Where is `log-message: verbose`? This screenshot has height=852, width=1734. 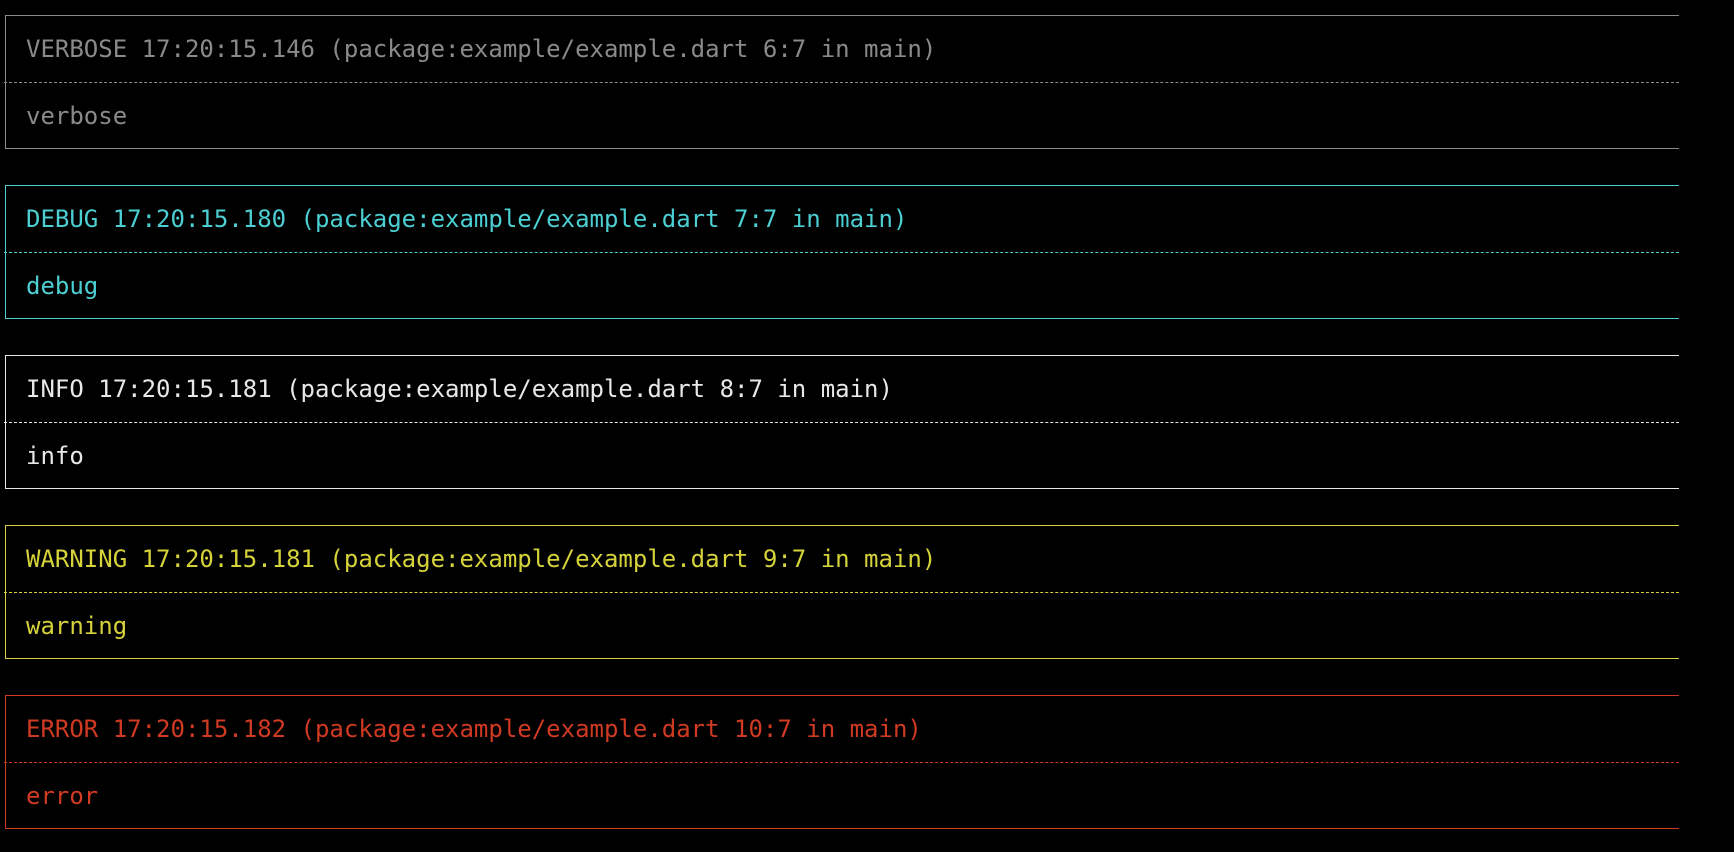
log-message: verbose is located at coordinates (77, 116).